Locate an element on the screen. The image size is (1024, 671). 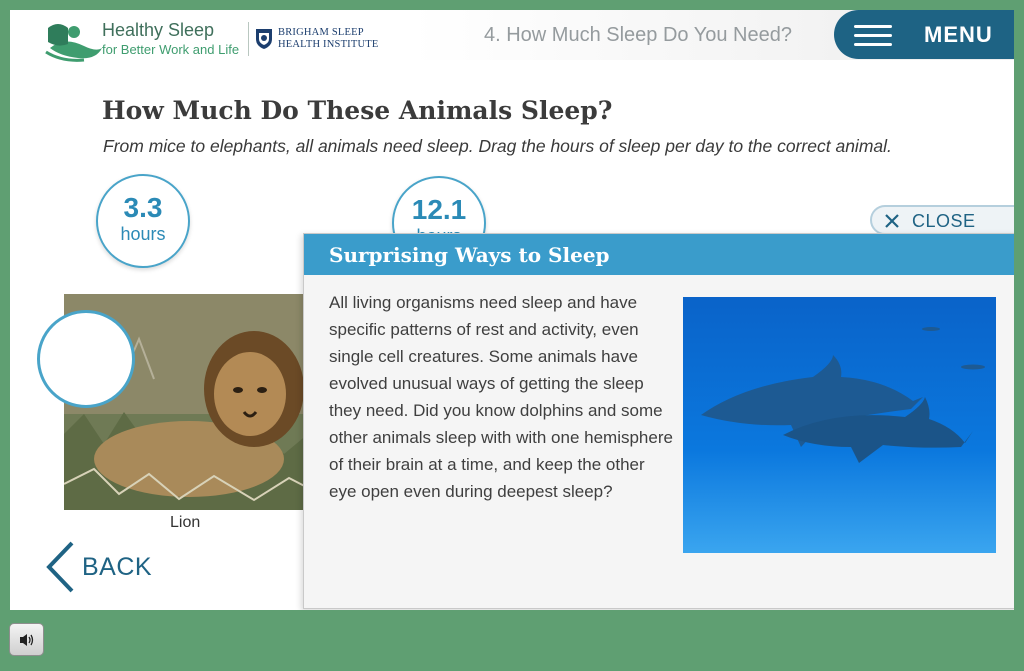
drop-target-lion is located at coordinates (86, 359).